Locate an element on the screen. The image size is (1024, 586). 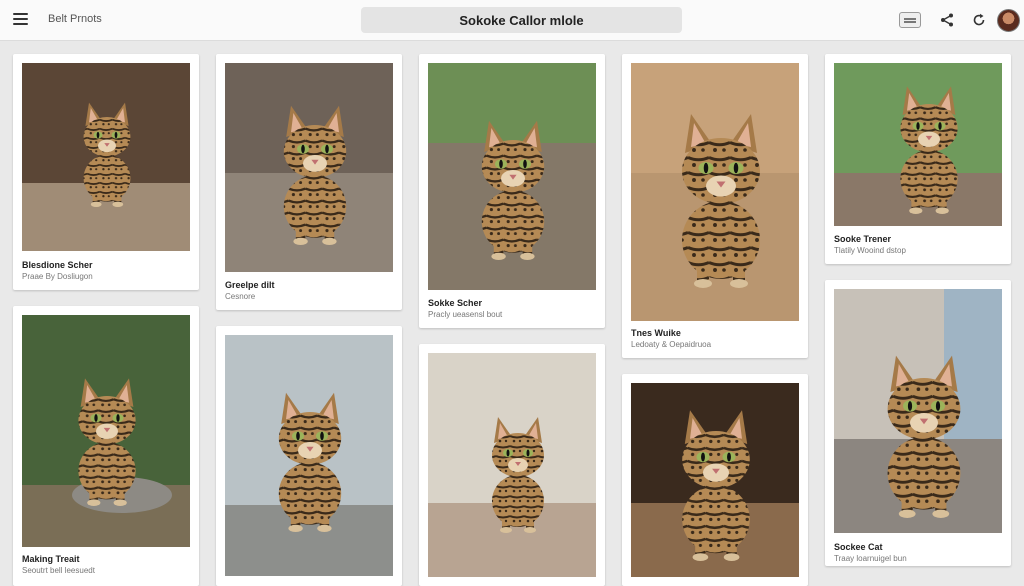
card-title: Blesdione Scher is located at coordinates (57, 265).